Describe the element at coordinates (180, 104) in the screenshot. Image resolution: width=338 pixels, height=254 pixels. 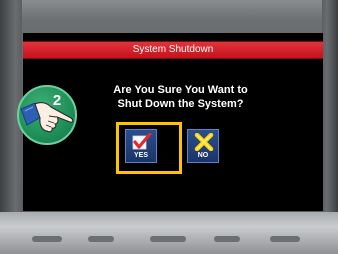
I see `question-line-2: Shut Down the System?` at that location.